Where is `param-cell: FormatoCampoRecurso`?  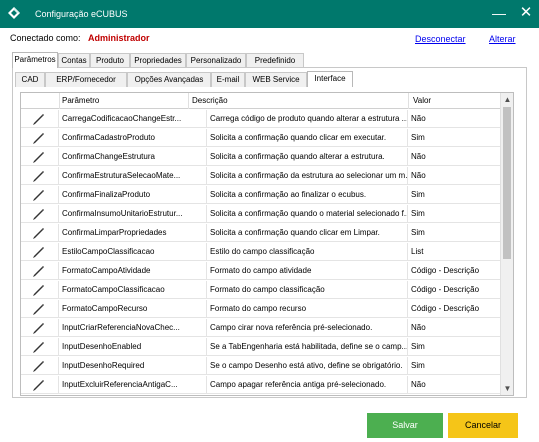 param-cell: FormatoCampoRecurso is located at coordinates (133, 309).